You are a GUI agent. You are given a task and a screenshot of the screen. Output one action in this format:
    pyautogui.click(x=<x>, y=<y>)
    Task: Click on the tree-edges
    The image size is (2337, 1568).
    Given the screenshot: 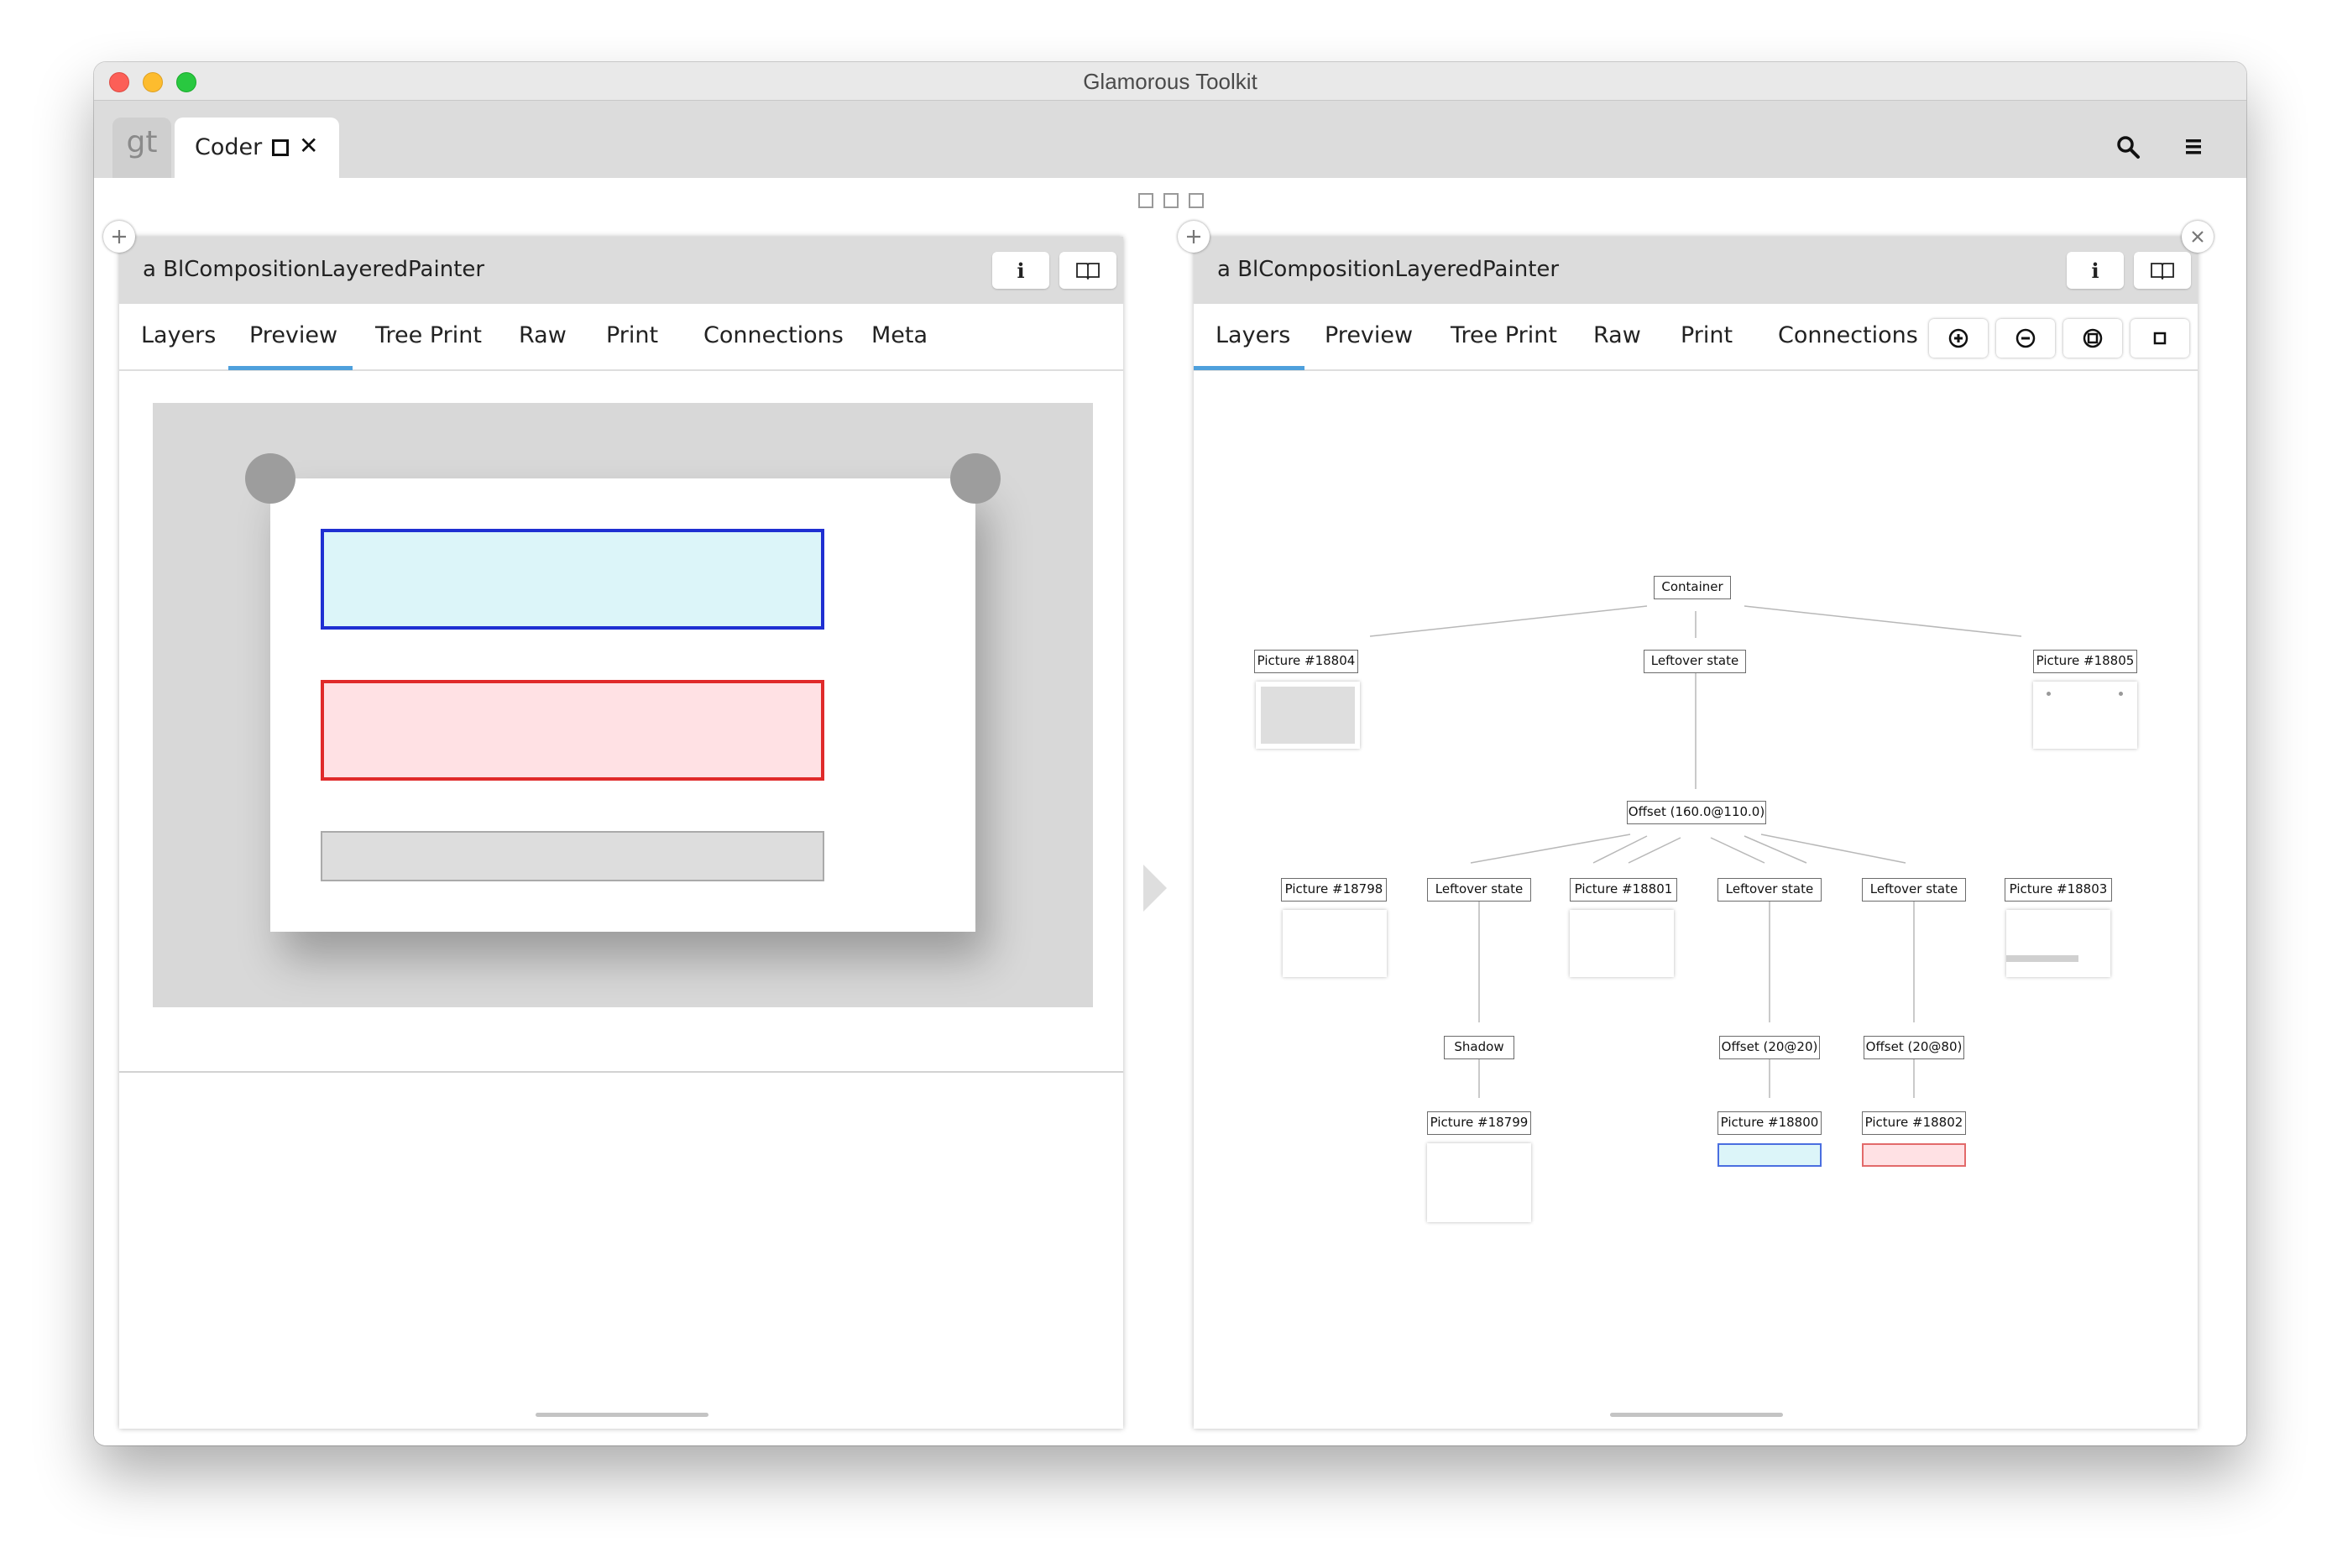 What is the action you would take?
    pyautogui.click(x=1695, y=851)
    